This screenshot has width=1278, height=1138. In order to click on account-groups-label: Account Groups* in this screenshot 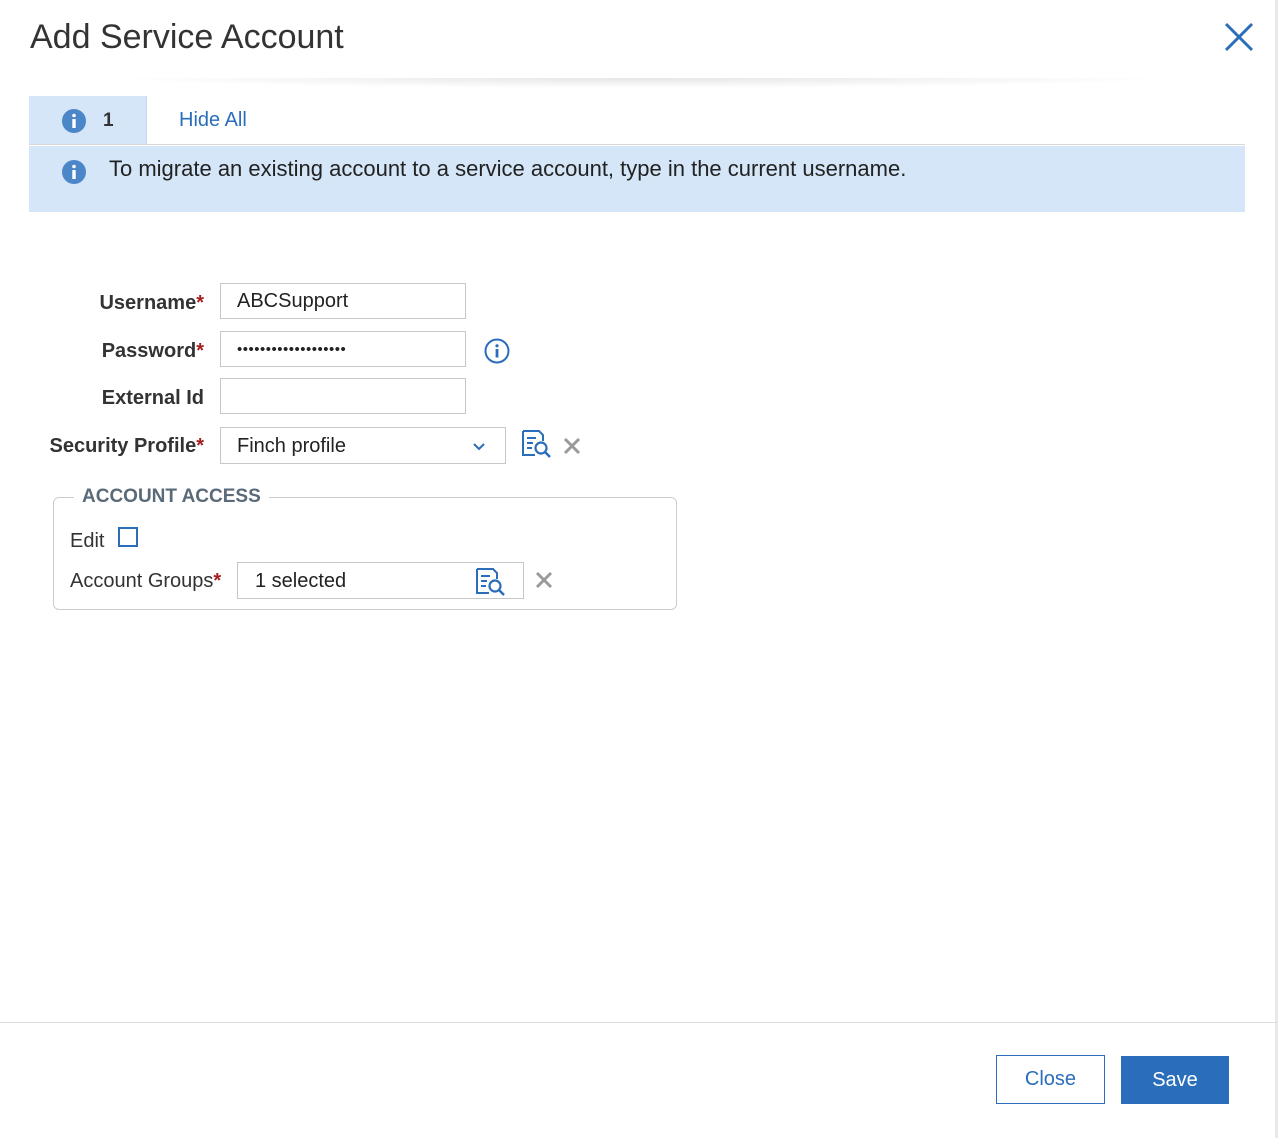, I will do `click(145, 581)`.